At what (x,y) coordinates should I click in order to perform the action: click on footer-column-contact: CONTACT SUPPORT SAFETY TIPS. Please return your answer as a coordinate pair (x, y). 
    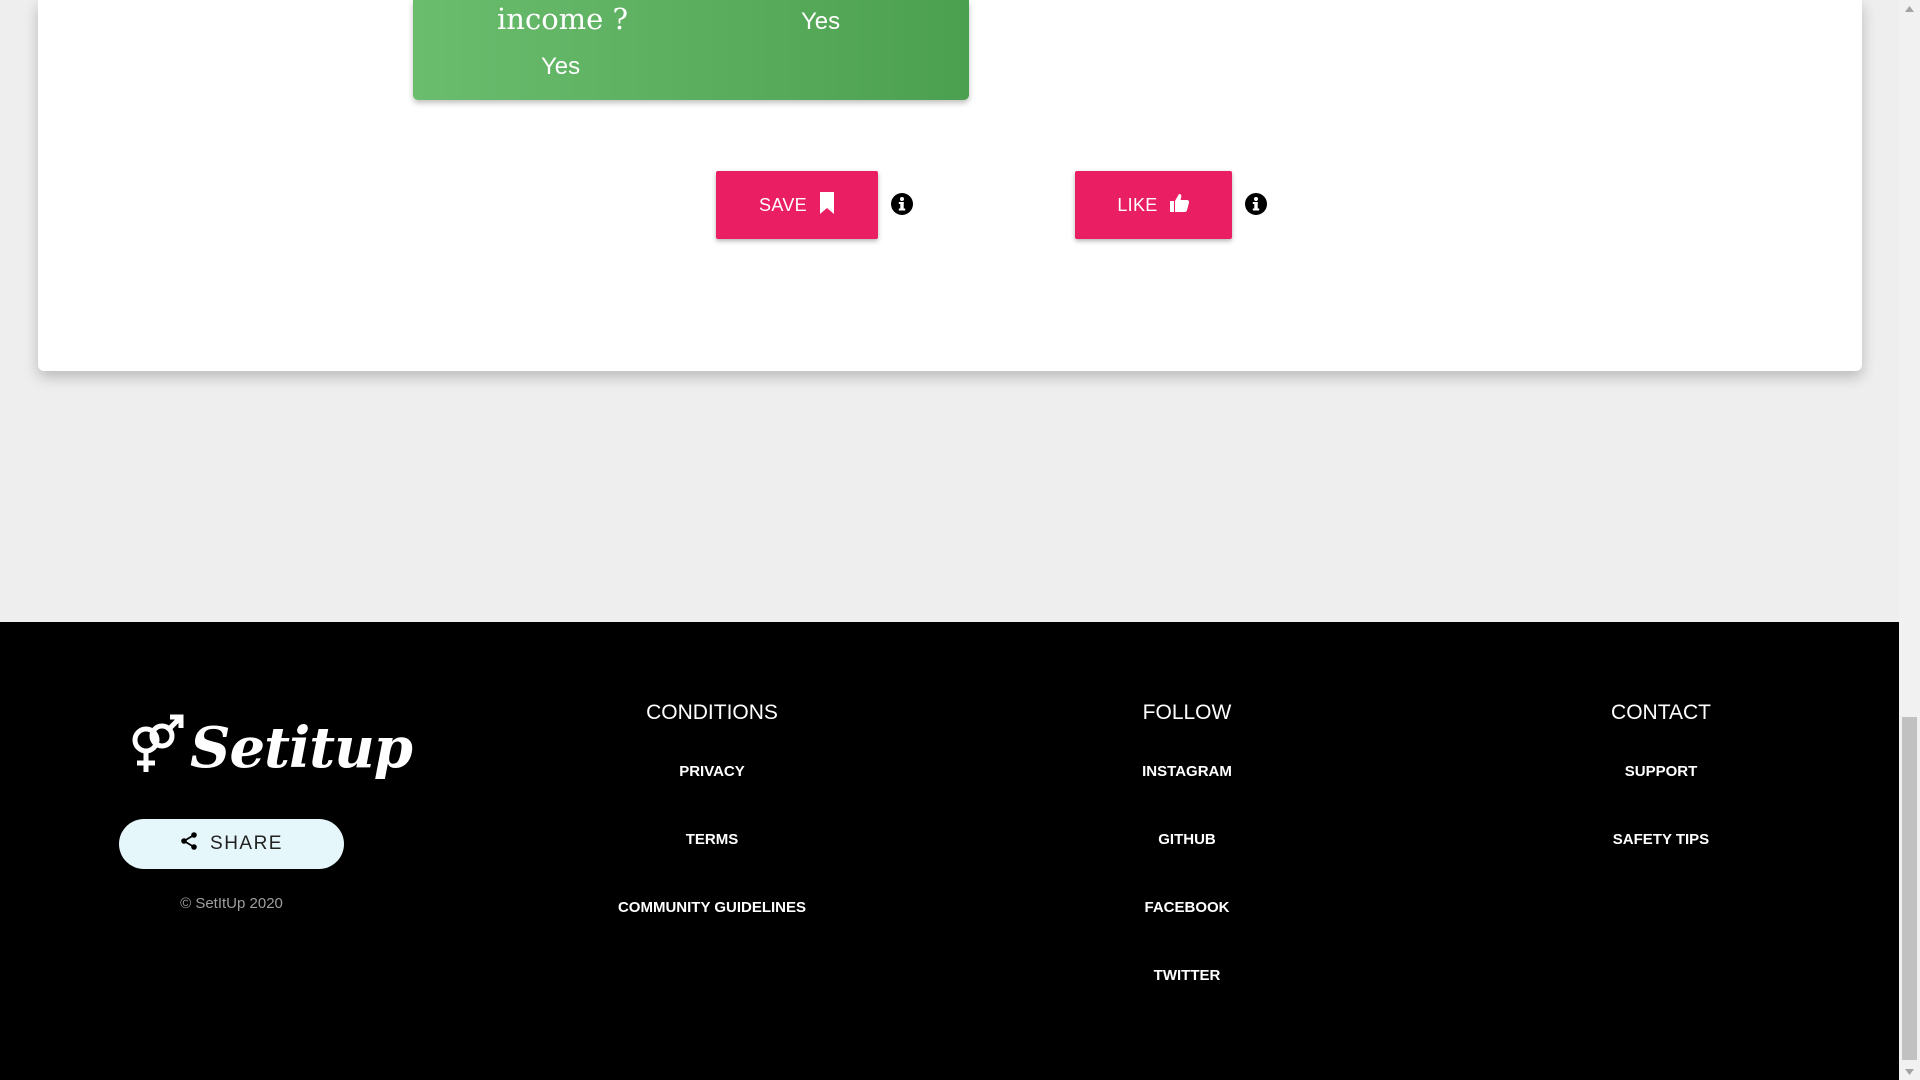
    Looking at the image, I should click on (1661, 799).